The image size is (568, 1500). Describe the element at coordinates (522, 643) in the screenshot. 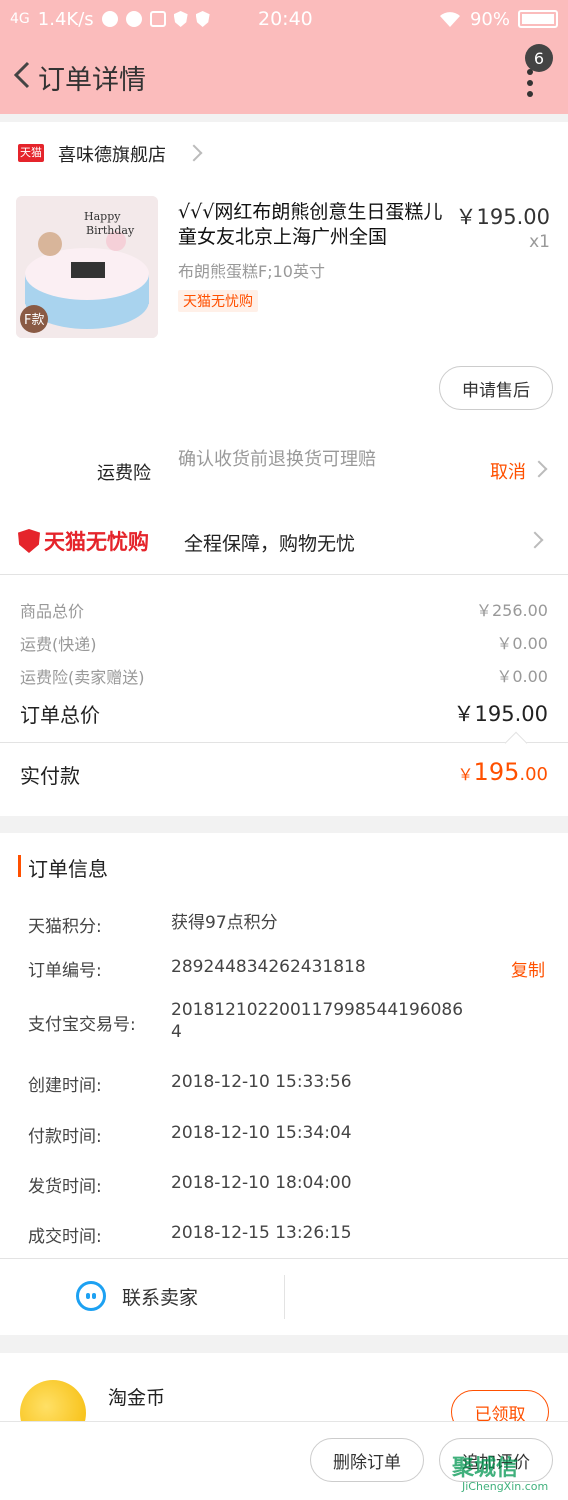

I see `shipping-value: ￥0.00` at that location.